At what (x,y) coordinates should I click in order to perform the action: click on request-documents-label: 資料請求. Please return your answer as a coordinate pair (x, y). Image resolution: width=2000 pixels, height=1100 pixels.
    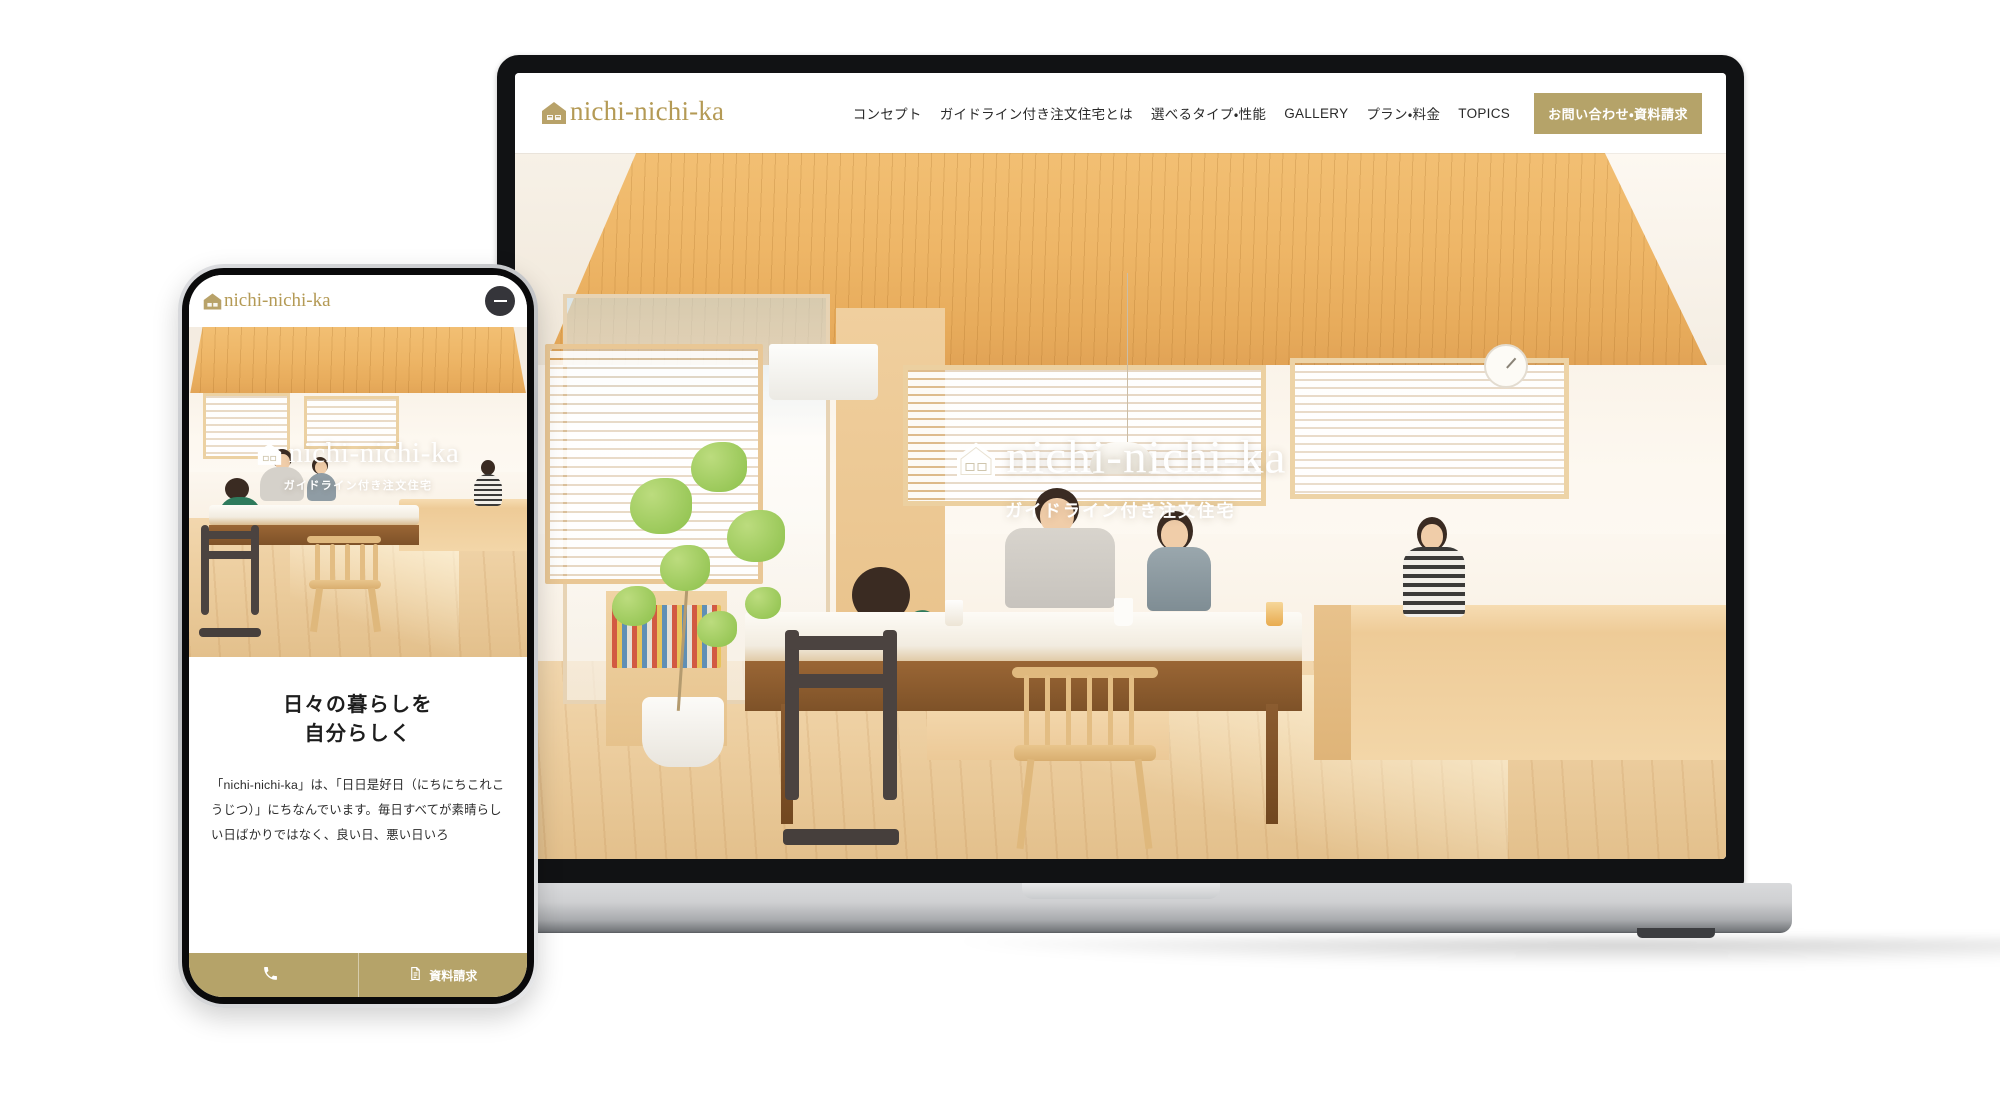
    Looking at the image, I should click on (453, 975).